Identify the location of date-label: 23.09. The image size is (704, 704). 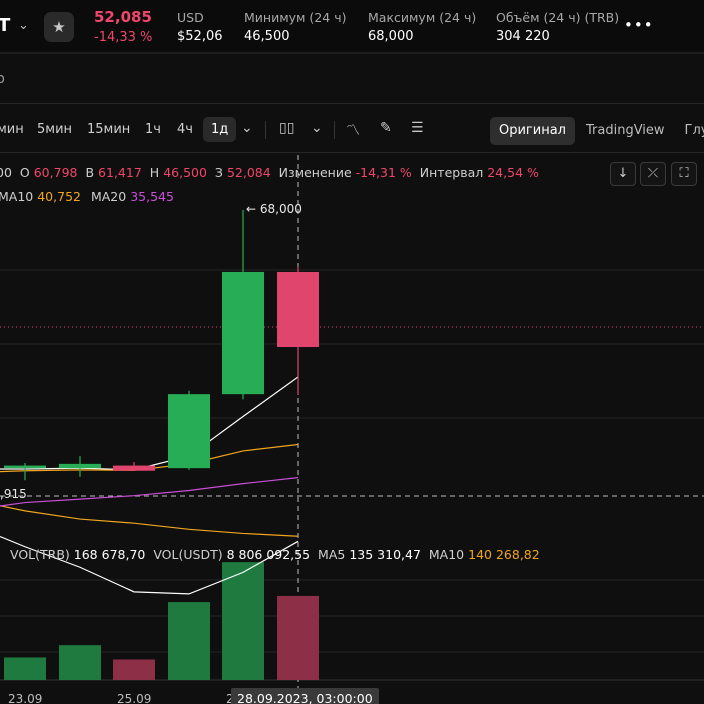
(25, 698).